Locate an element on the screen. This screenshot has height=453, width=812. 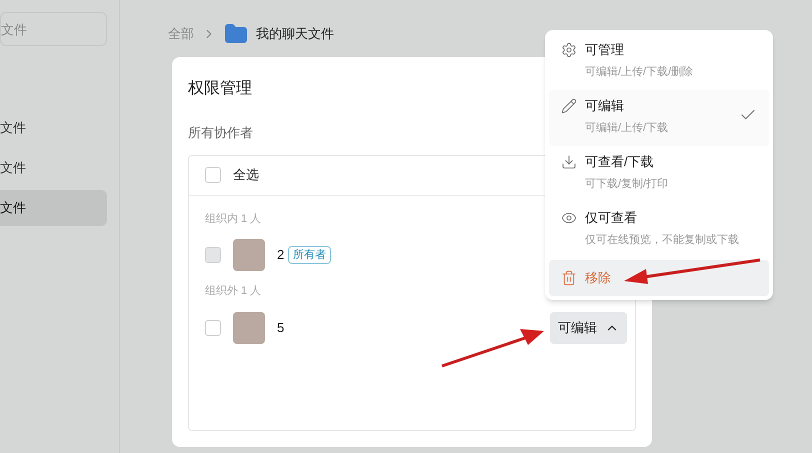
member-name: 5 is located at coordinates (280, 327).